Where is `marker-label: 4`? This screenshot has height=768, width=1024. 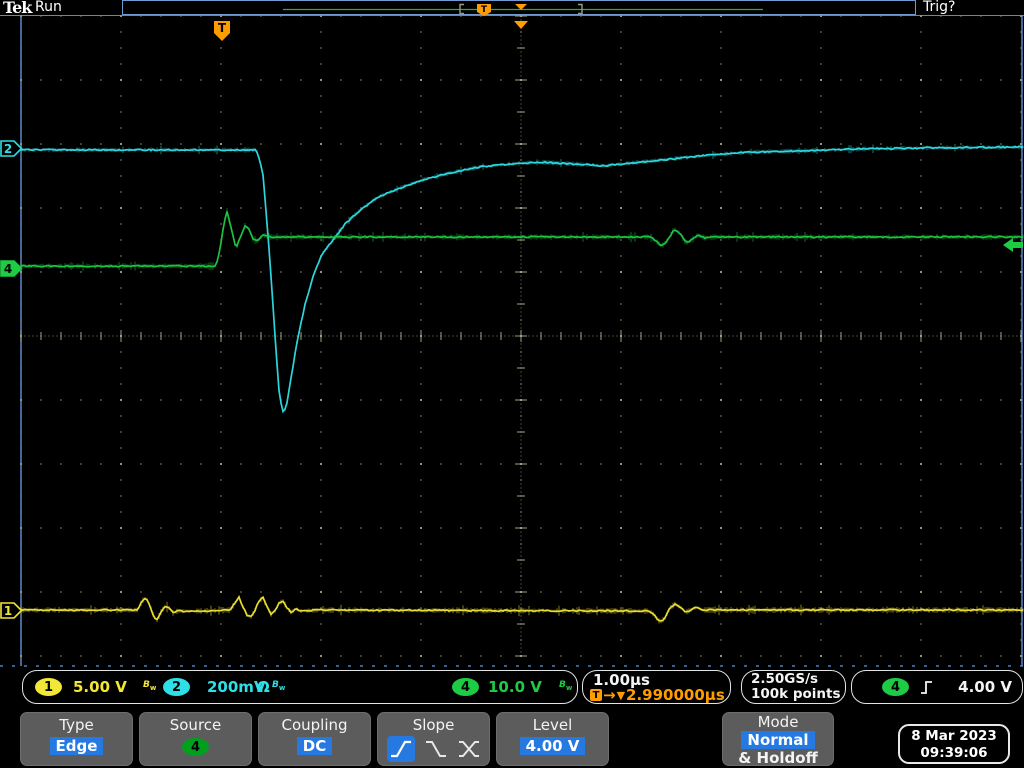 marker-label: 4 is located at coordinates (8, 269).